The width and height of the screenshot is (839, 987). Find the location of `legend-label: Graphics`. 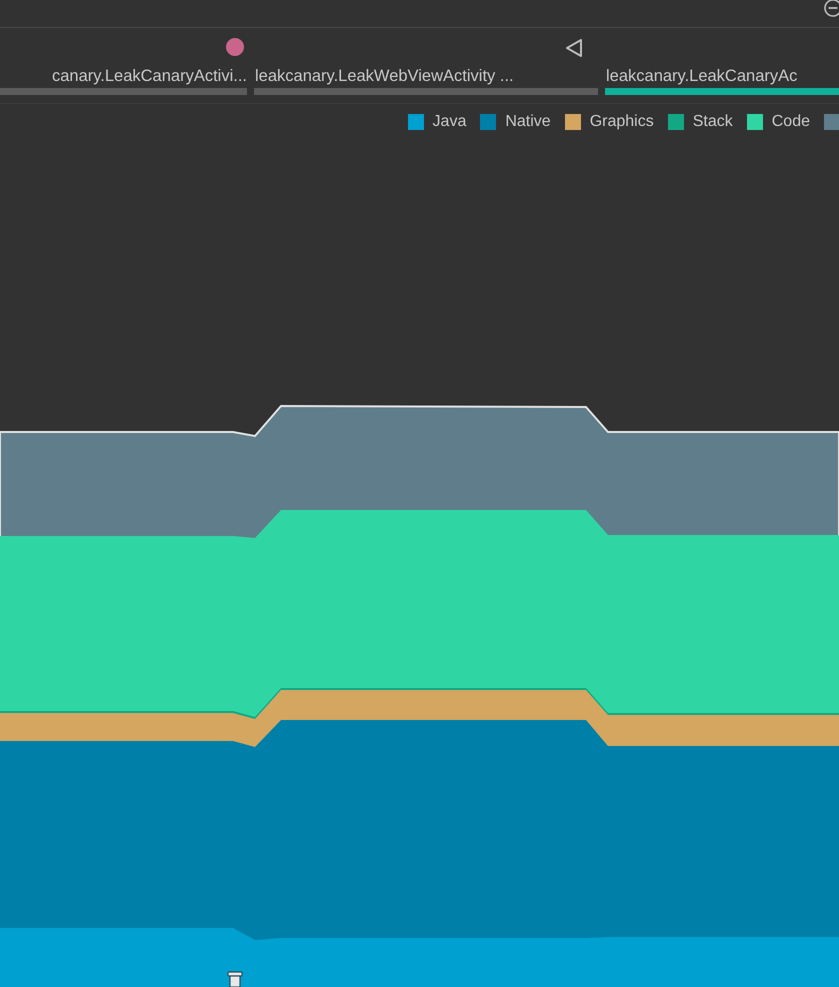

legend-label: Graphics is located at coordinates (622, 122).